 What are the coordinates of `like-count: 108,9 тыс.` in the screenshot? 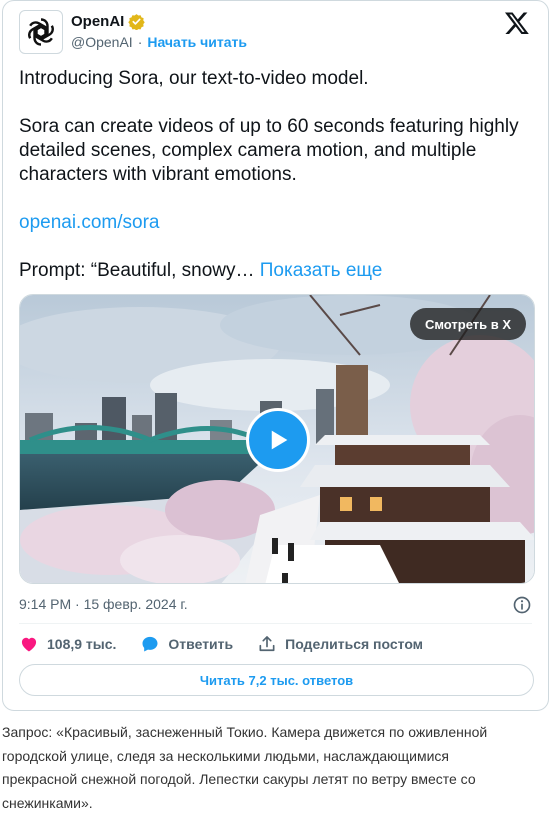 It's located at (82, 644).